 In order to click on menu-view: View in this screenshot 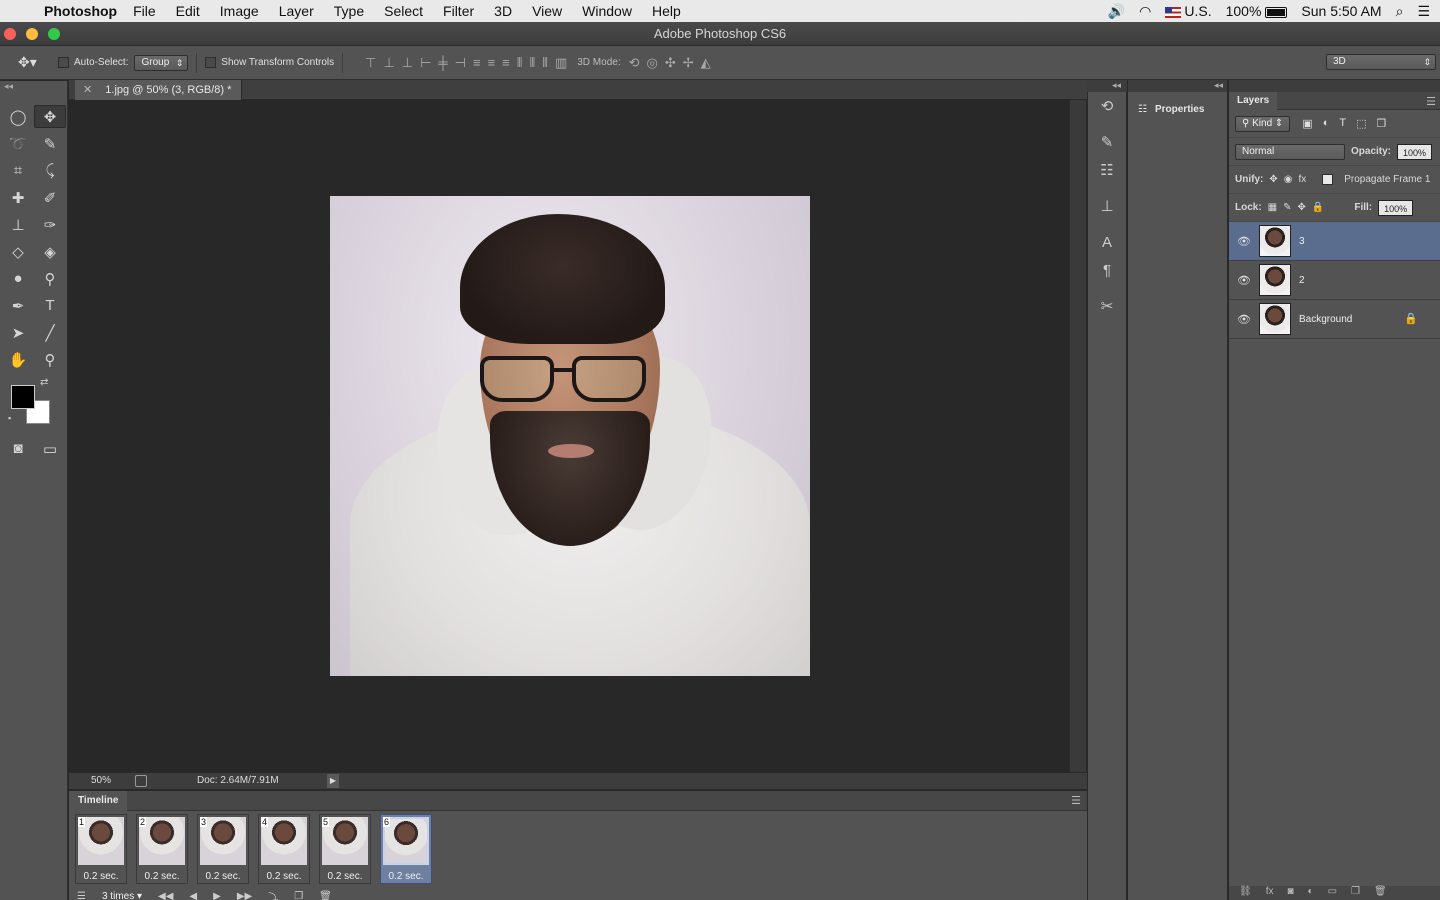, I will do `click(547, 11)`.